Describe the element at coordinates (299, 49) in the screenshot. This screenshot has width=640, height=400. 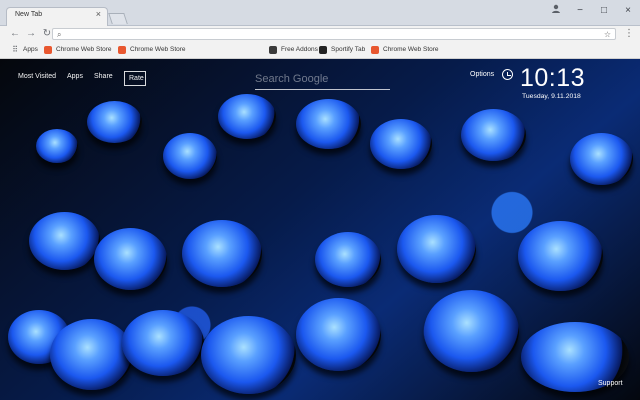
I see `bookmark-label: Free Addons` at that location.